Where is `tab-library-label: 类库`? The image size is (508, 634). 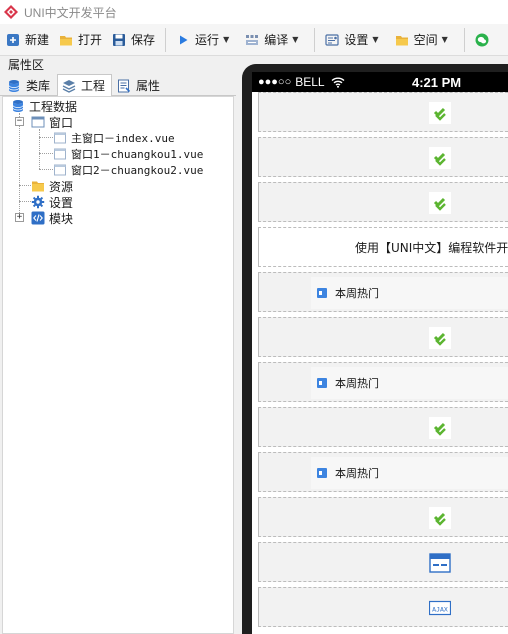
tab-library-label: 类库 is located at coordinates (38, 86).